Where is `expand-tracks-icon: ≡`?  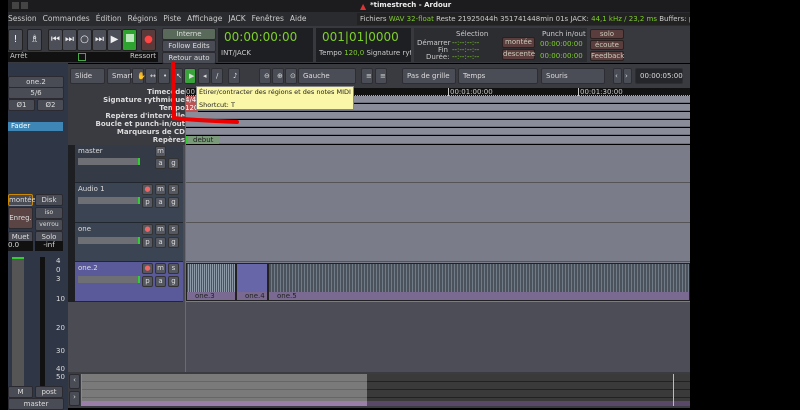
expand-tracks-icon: ≡ is located at coordinates (381, 76).